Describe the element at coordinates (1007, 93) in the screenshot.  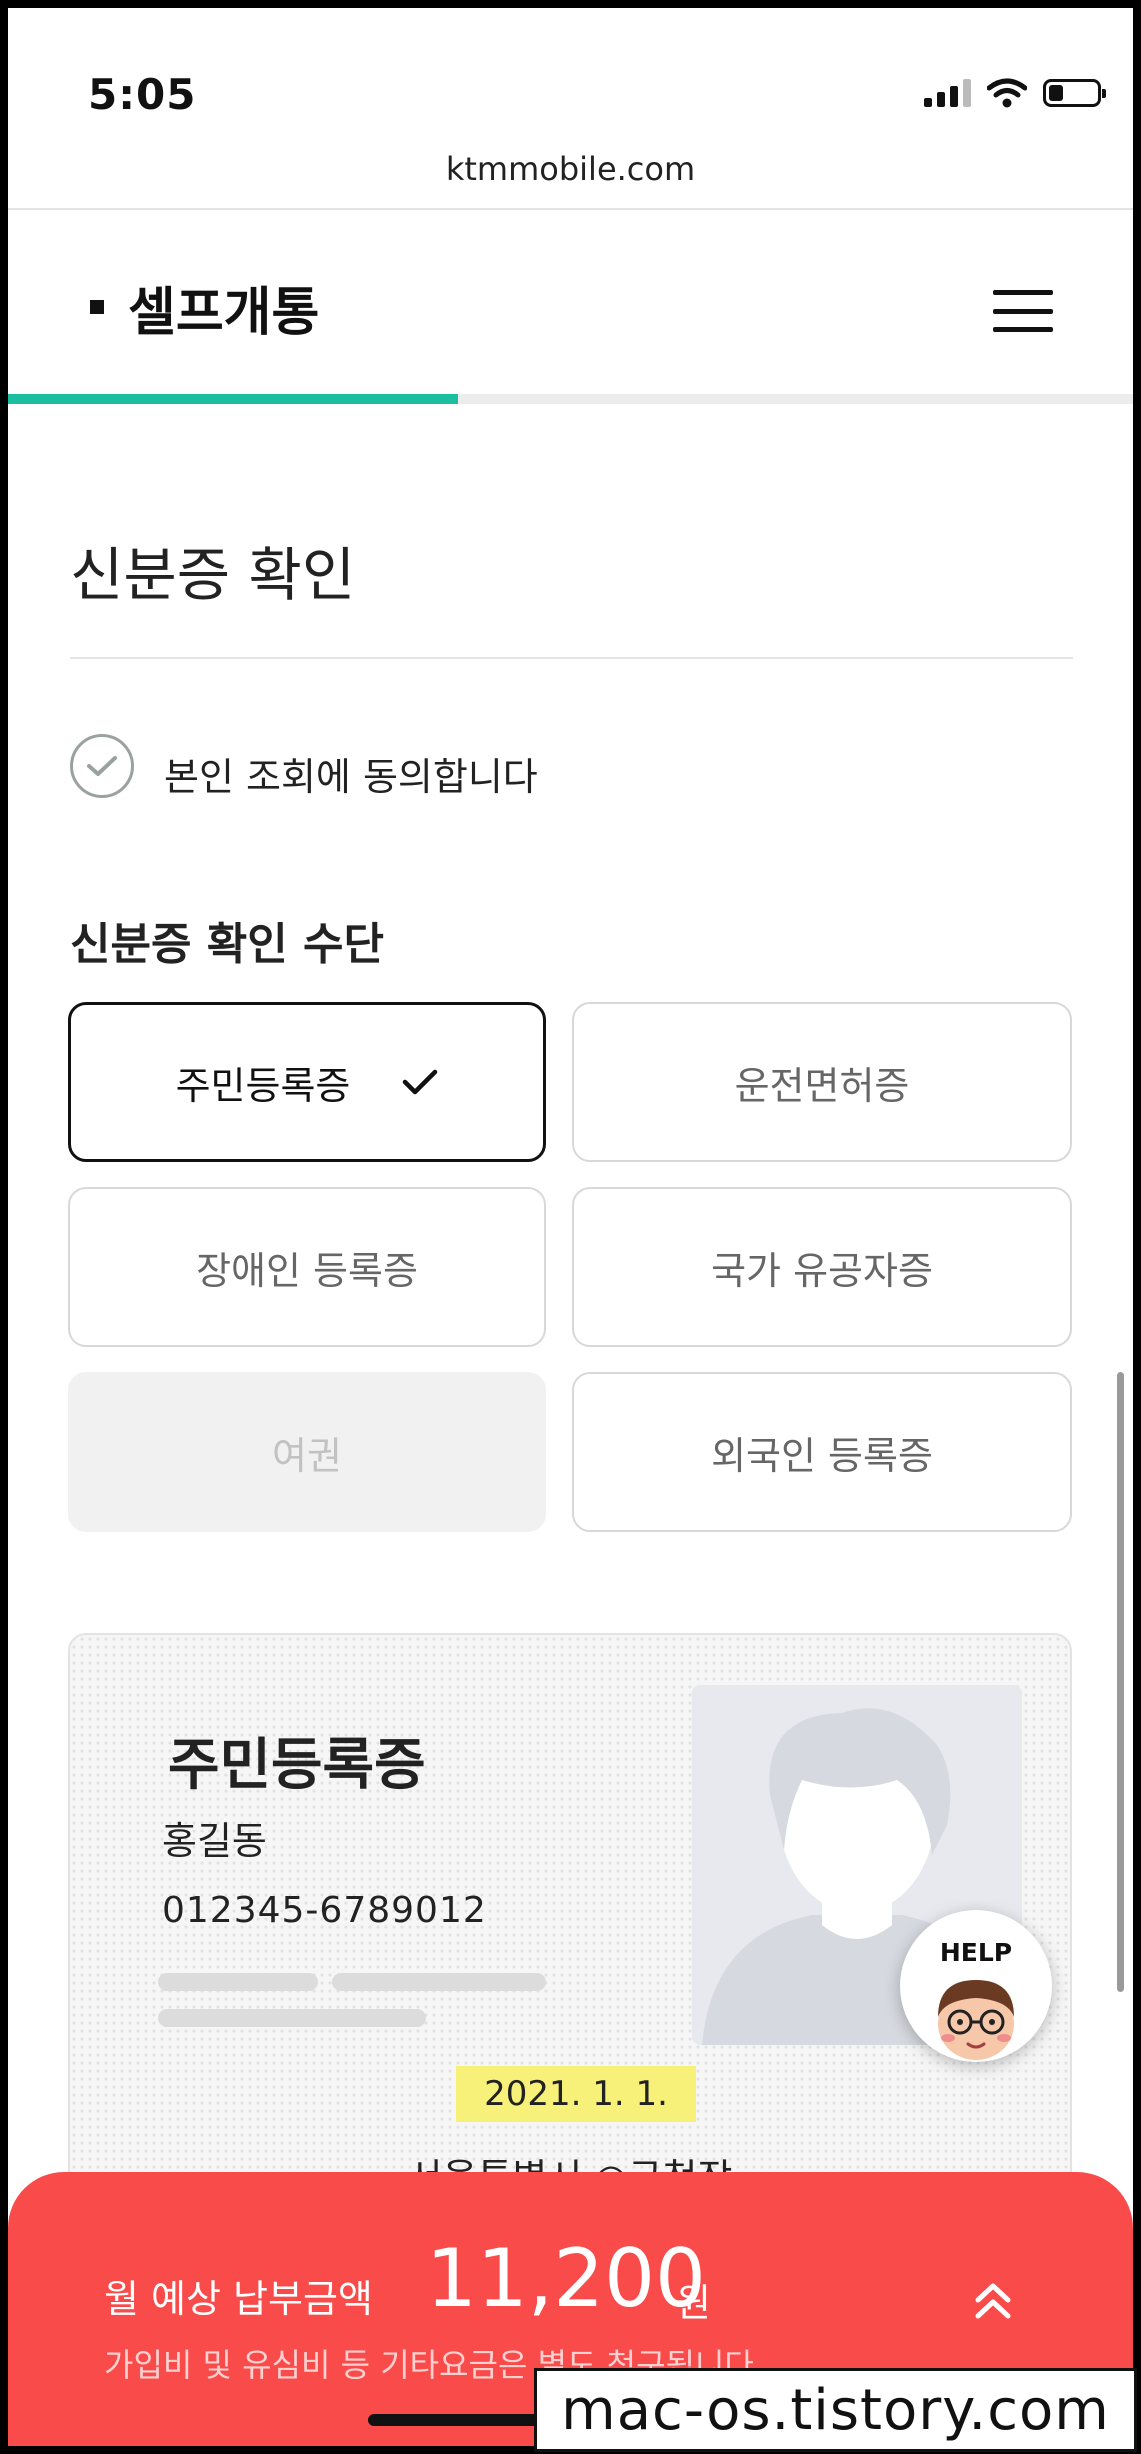
I see `wifi-icon` at that location.